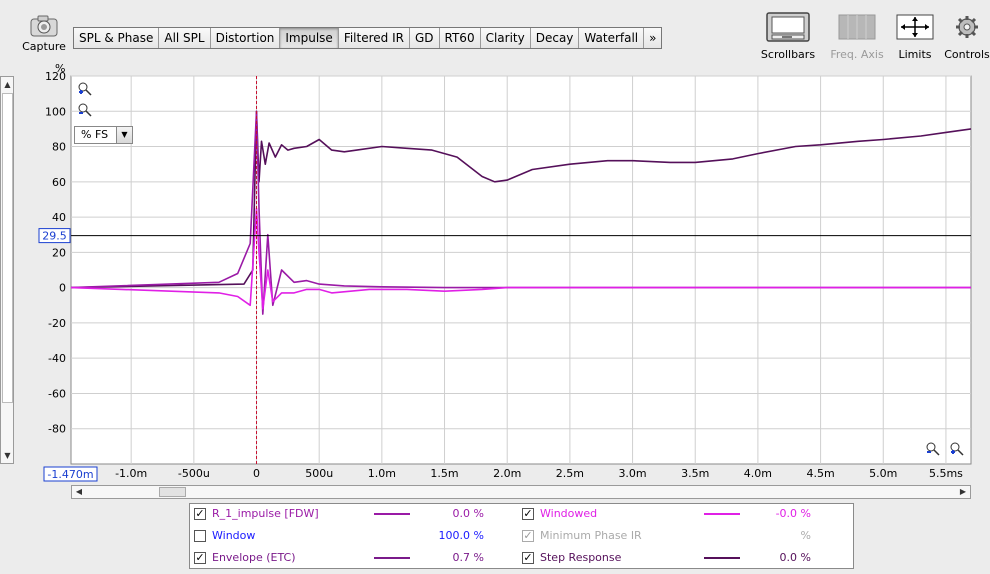 The image size is (990, 574). What do you see at coordinates (468, 557) in the screenshot?
I see `envelope-etc-value: 0.7 %` at bounding box center [468, 557].